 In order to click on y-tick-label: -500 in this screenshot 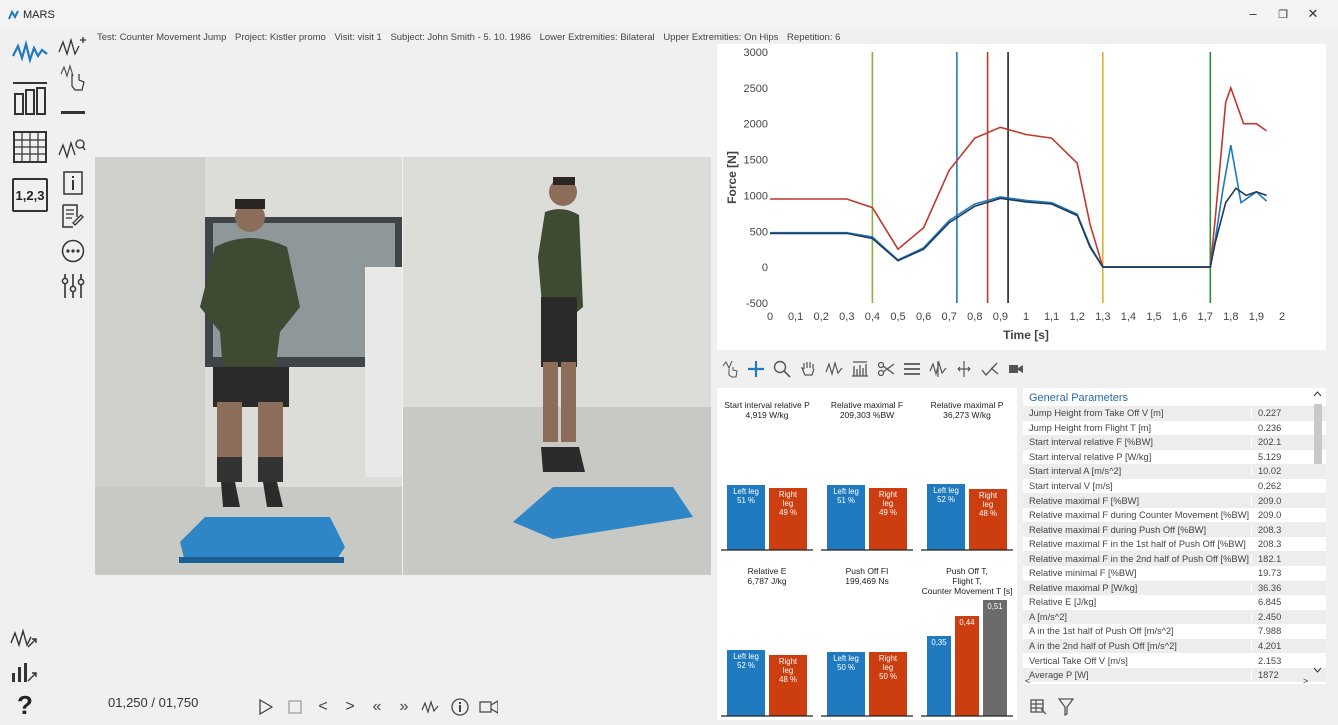, I will do `click(757, 304)`.